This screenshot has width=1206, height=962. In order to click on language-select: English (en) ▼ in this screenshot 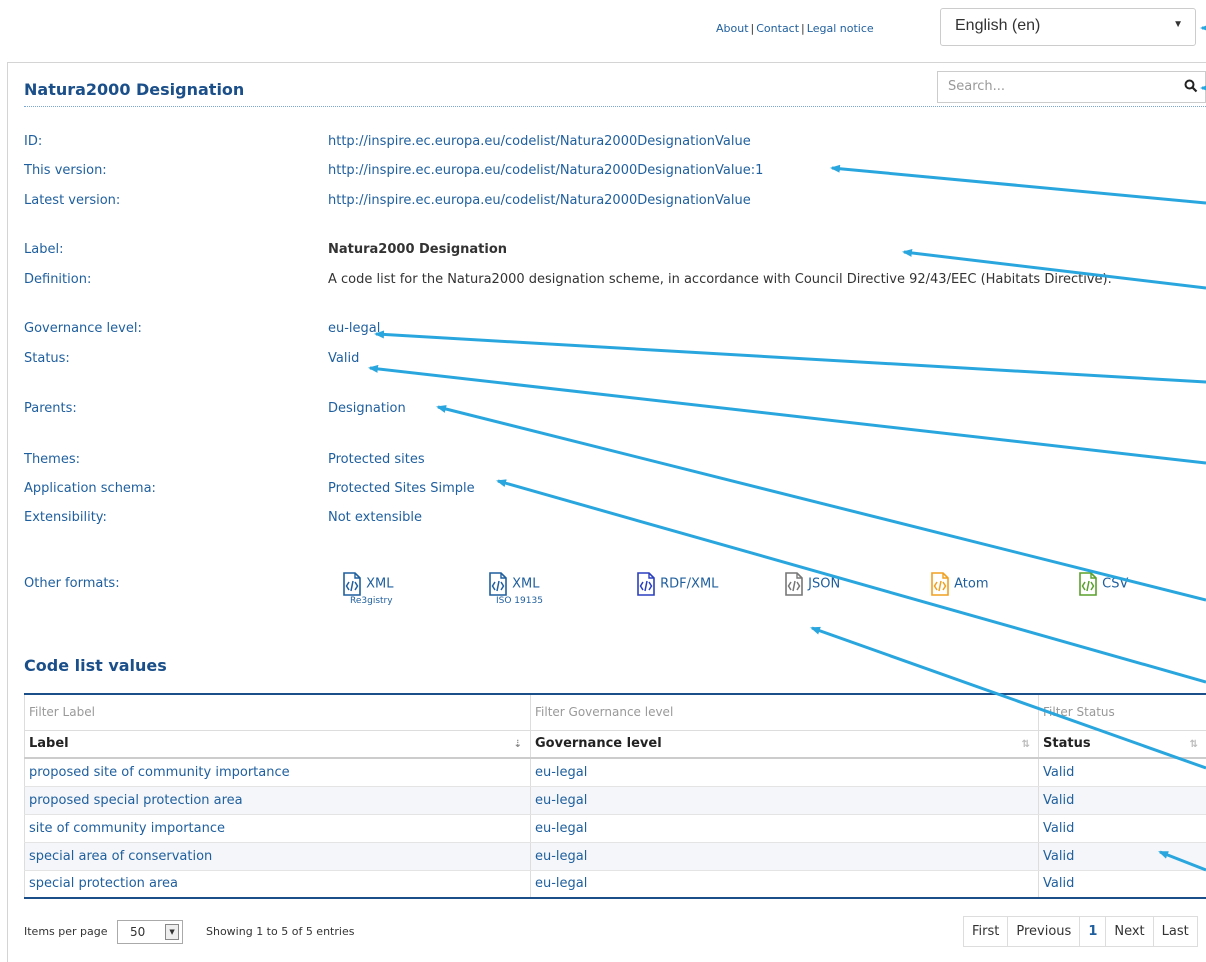, I will do `click(1068, 27)`.